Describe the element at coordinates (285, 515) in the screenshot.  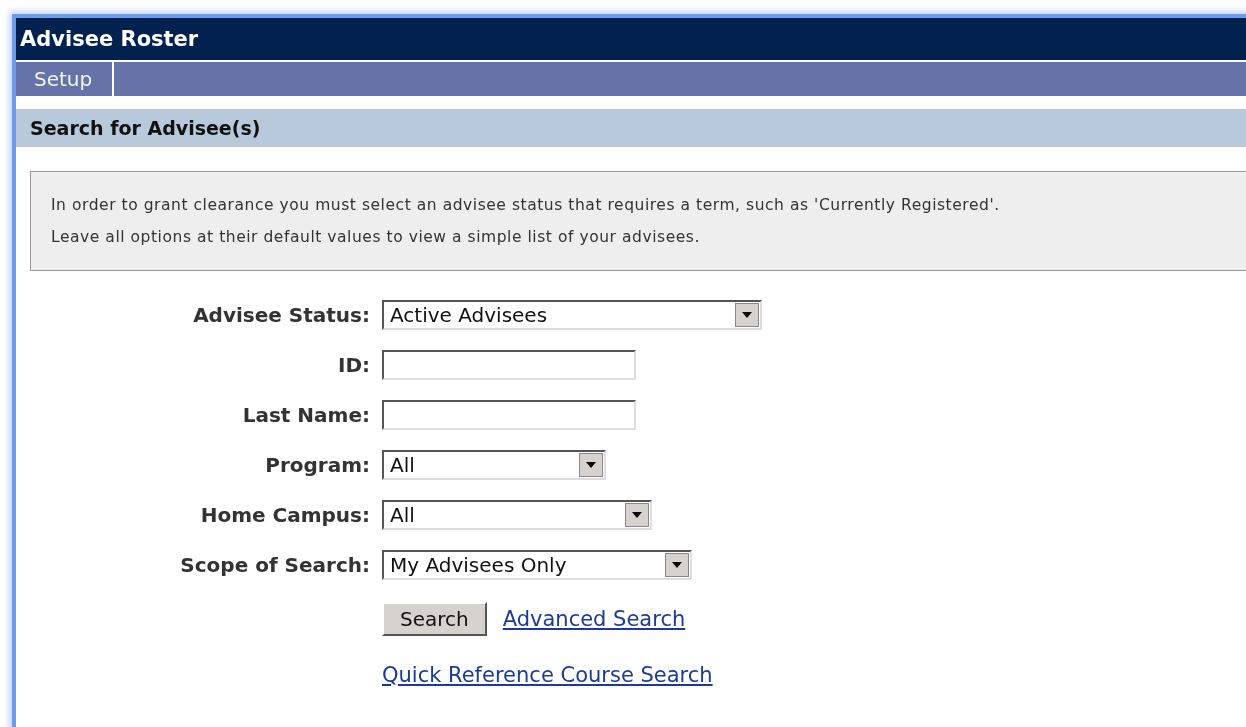
I see `field-label: Home Campus:` at that location.